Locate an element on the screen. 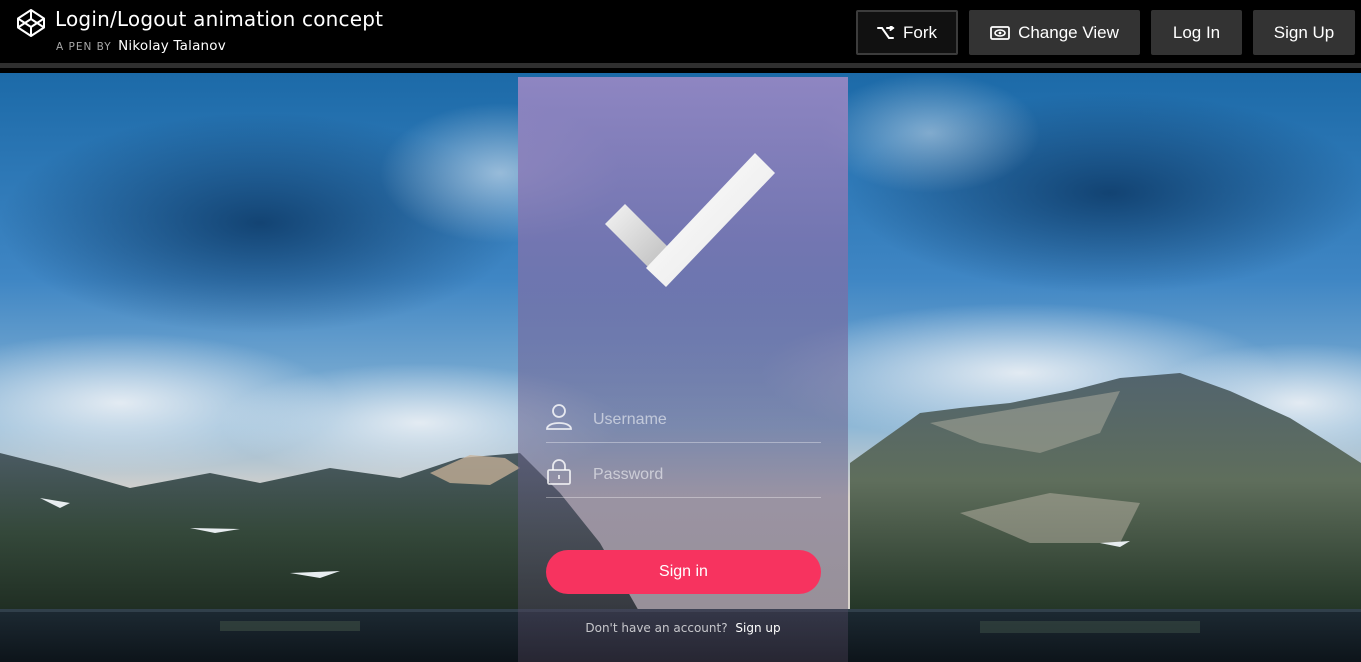  pen-byline: A PEN BY Nikolay Talanov is located at coordinates (141, 46).